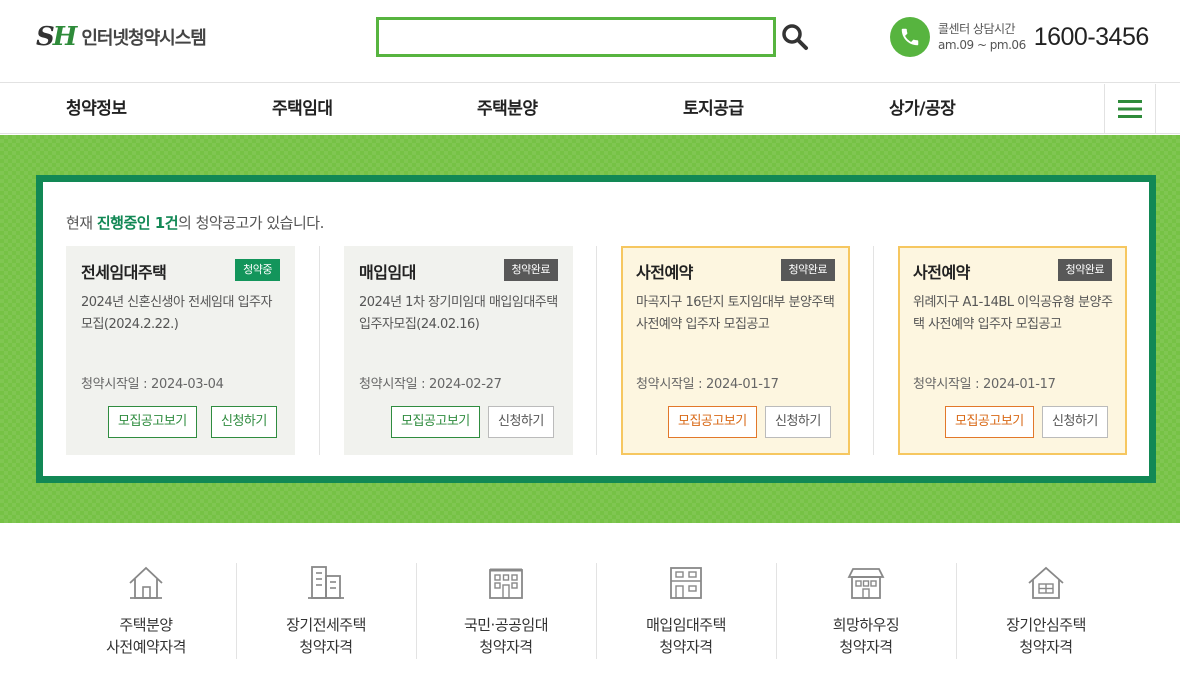 This screenshot has width=1180, height=685. Describe the element at coordinates (736, 314) in the screenshot. I see `card-description: 마곡지구 16단지 토지임대부 분양주택 사전예약 입주자 모집공고` at that location.